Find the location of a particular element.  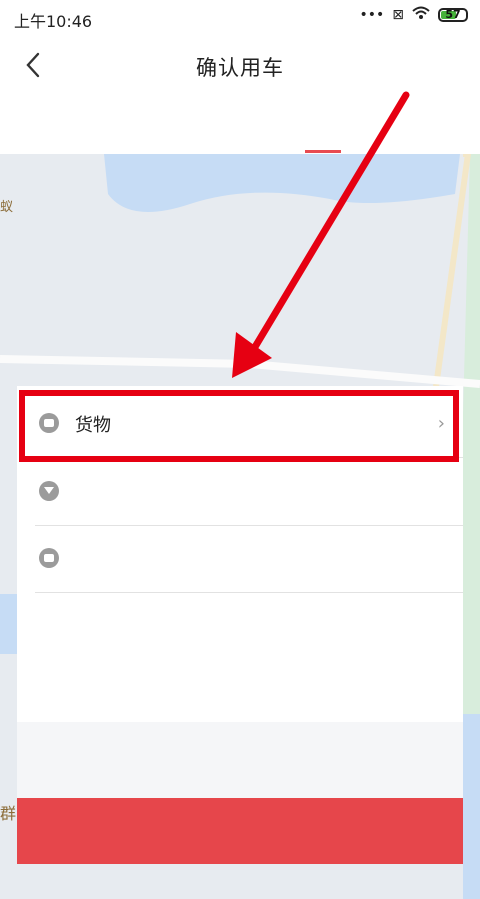

status-time: 上午10:46 is located at coordinates (53, 21).